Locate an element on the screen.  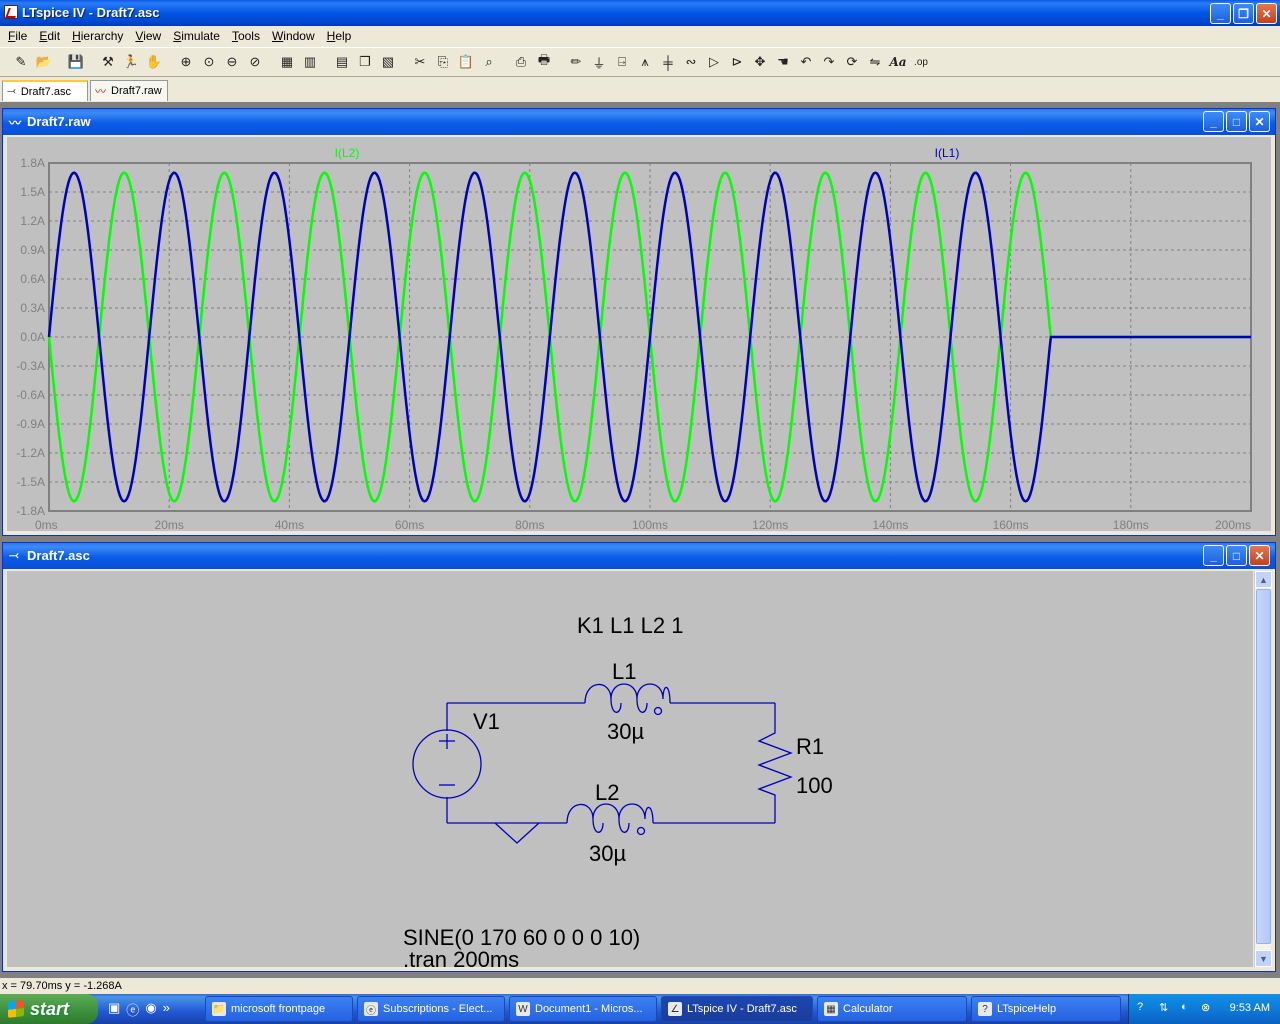
taskbar-button: ? LTspiceHelp is located at coordinates (1046, 1009).